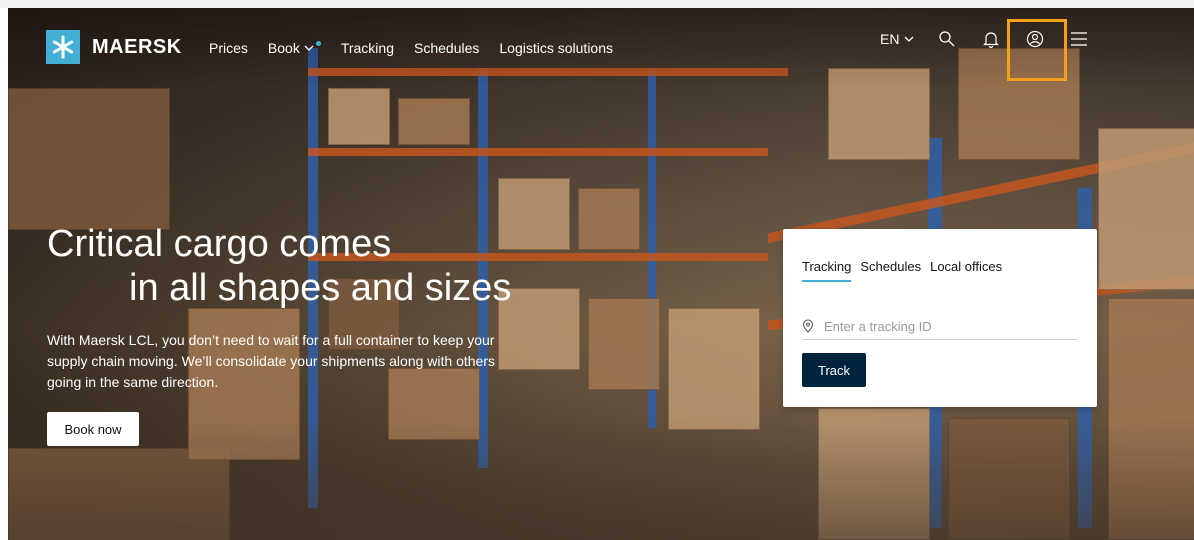 The image size is (1194, 540). I want to click on location-pin-icon, so click(808, 326).